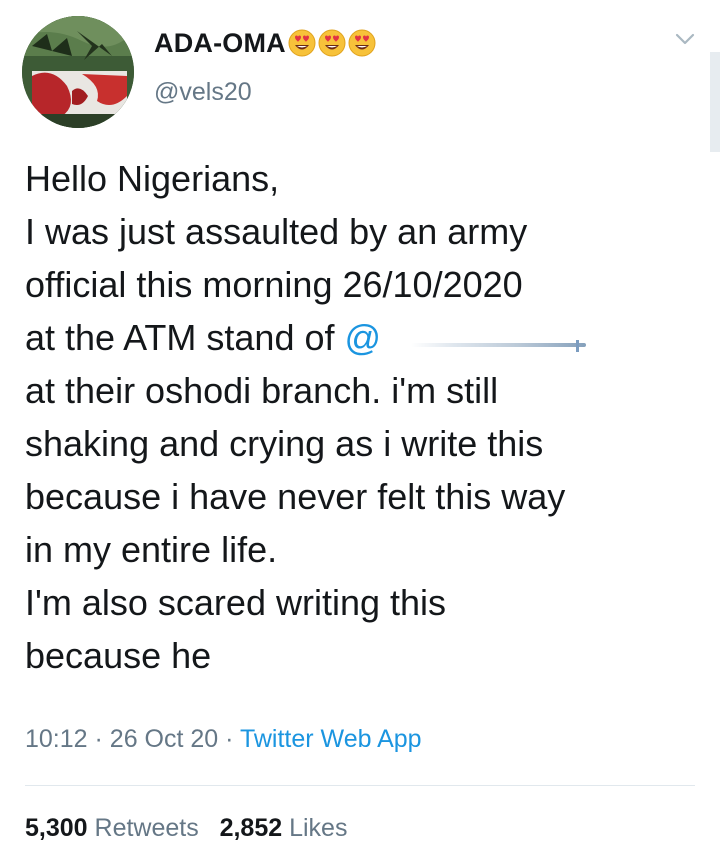 The image size is (720, 865). What do you see at coordinates (360, 785) in the screenshot?
I see `divider` at bounding box center [360, 785].